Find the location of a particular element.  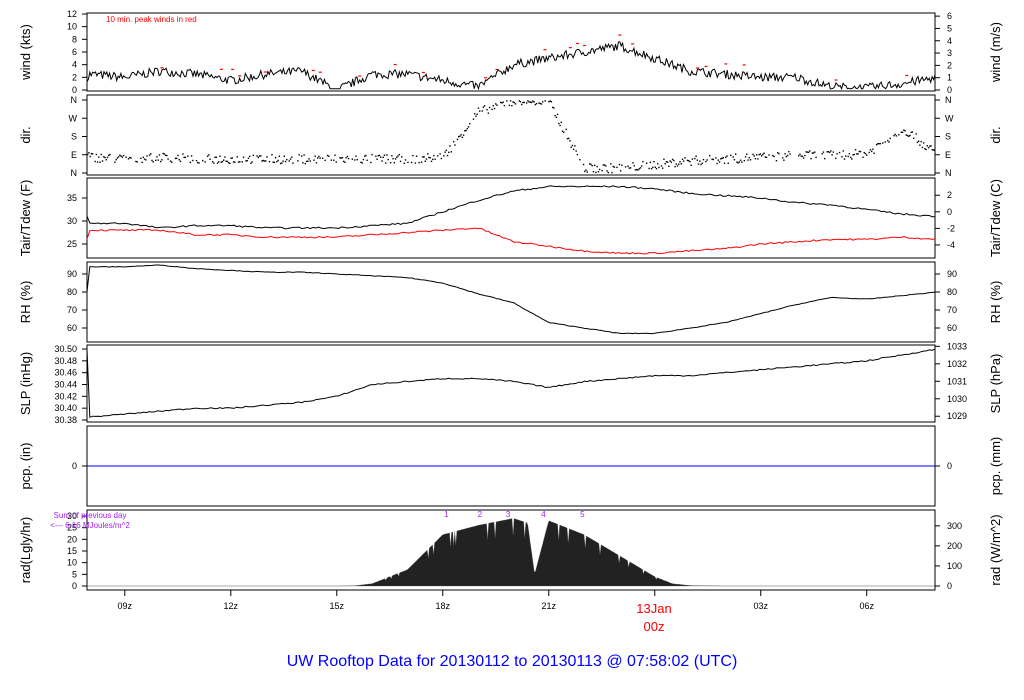

x-axis-tick-label: 09z is located at coordinates (125, 606).